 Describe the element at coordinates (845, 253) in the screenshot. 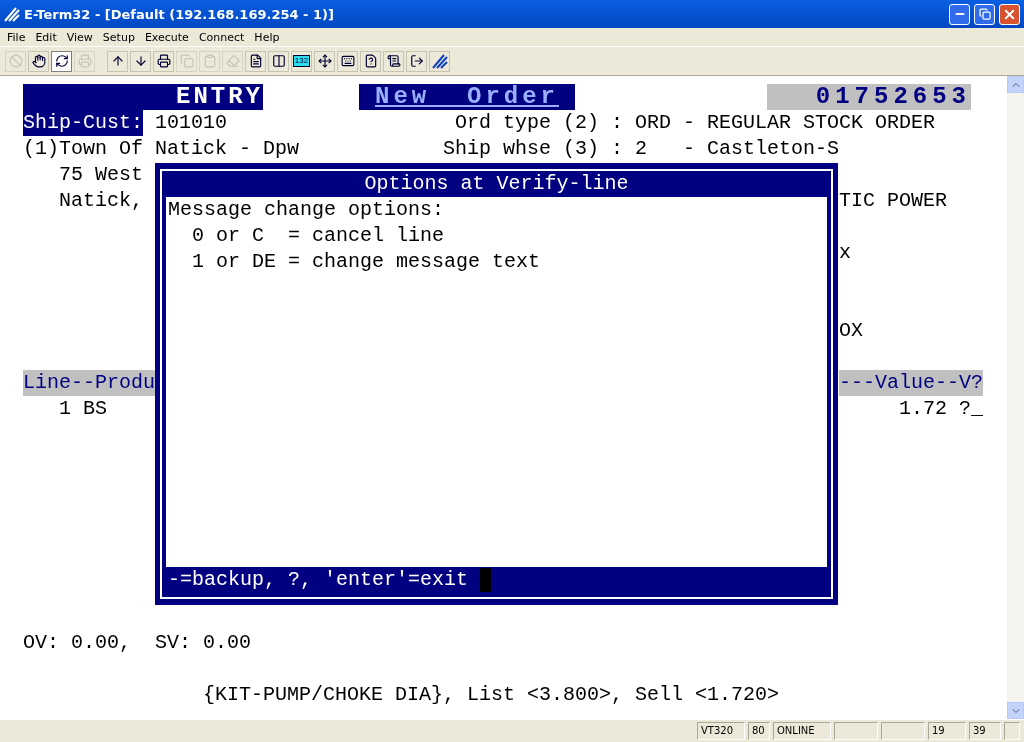

I see `terminal-text: x` at that location.